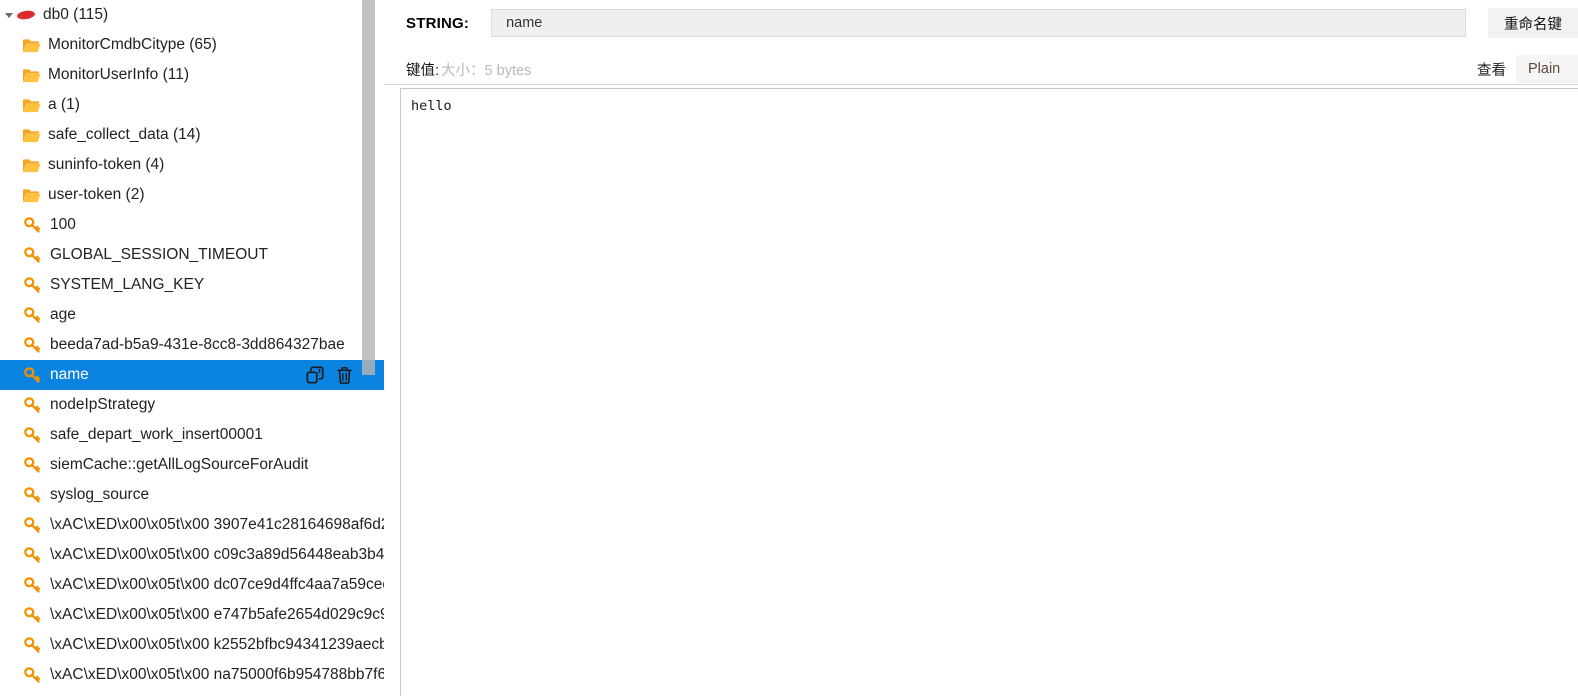 Image resolution: width=1578 pixels, height=696 pixels. I want to click on tree-row-label: syslog_source, so click(100, 494).